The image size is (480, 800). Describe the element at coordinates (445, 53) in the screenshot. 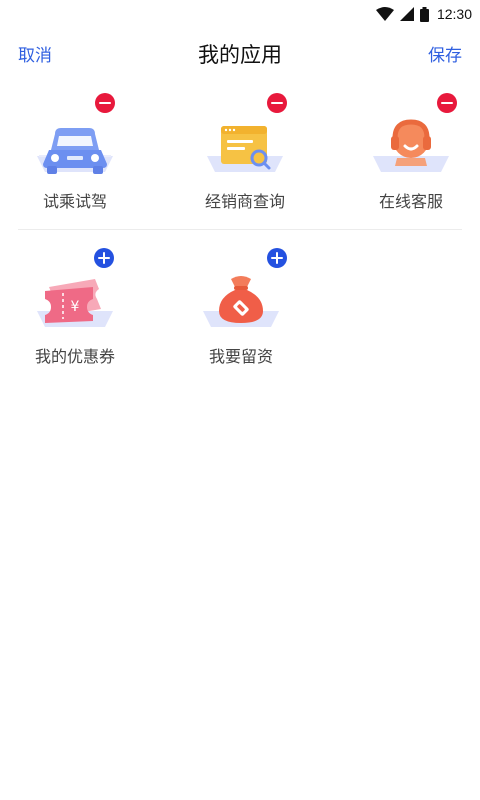

I see `save-button: 保存` at that location.